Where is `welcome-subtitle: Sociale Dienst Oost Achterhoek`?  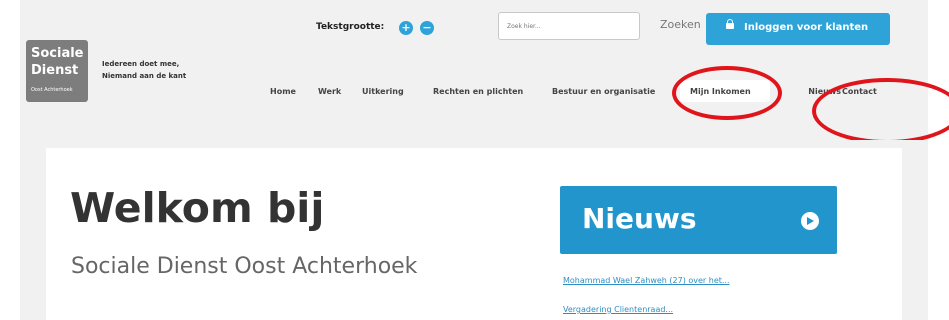
welcome-subtitle: Sociale Dienst Oost Achterhoek is located at coordinates (244, 266).